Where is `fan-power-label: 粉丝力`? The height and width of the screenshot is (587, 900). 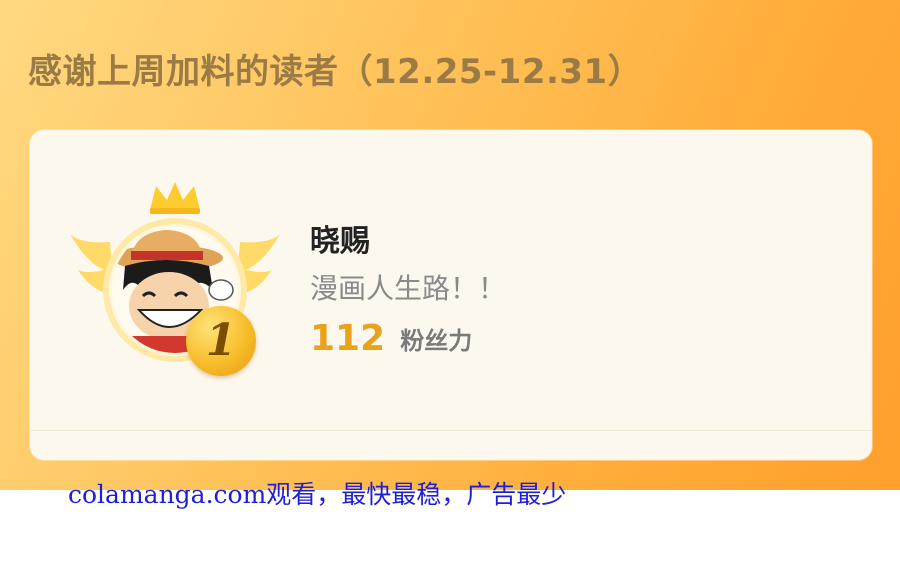
fan-power-label: 粉丝力 is located at coordinates (436, 341).